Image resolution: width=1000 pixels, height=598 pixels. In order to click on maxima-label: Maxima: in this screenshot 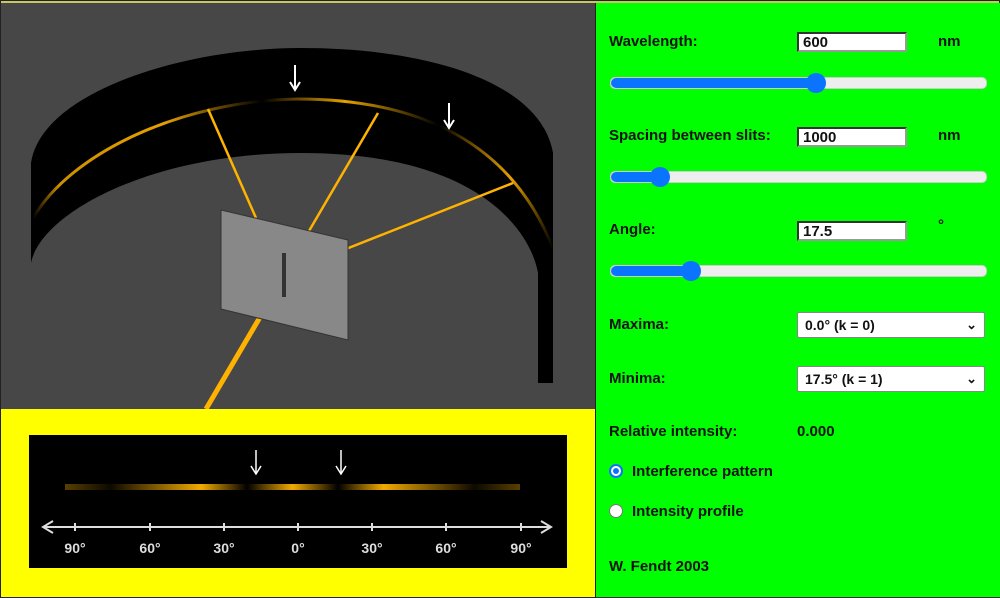, I will do `click(639, 324)`.